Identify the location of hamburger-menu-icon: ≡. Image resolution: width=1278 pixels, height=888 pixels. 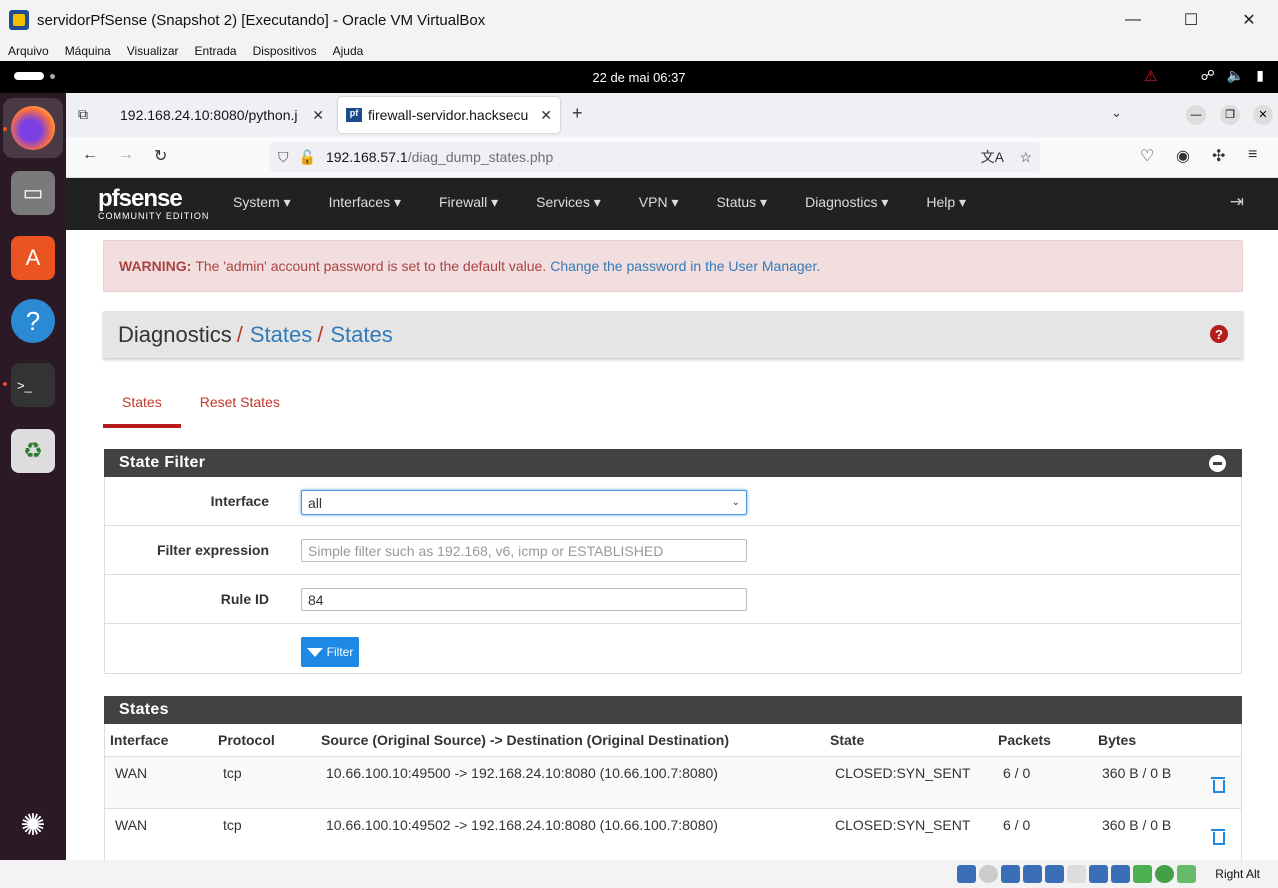
(1252, 155).